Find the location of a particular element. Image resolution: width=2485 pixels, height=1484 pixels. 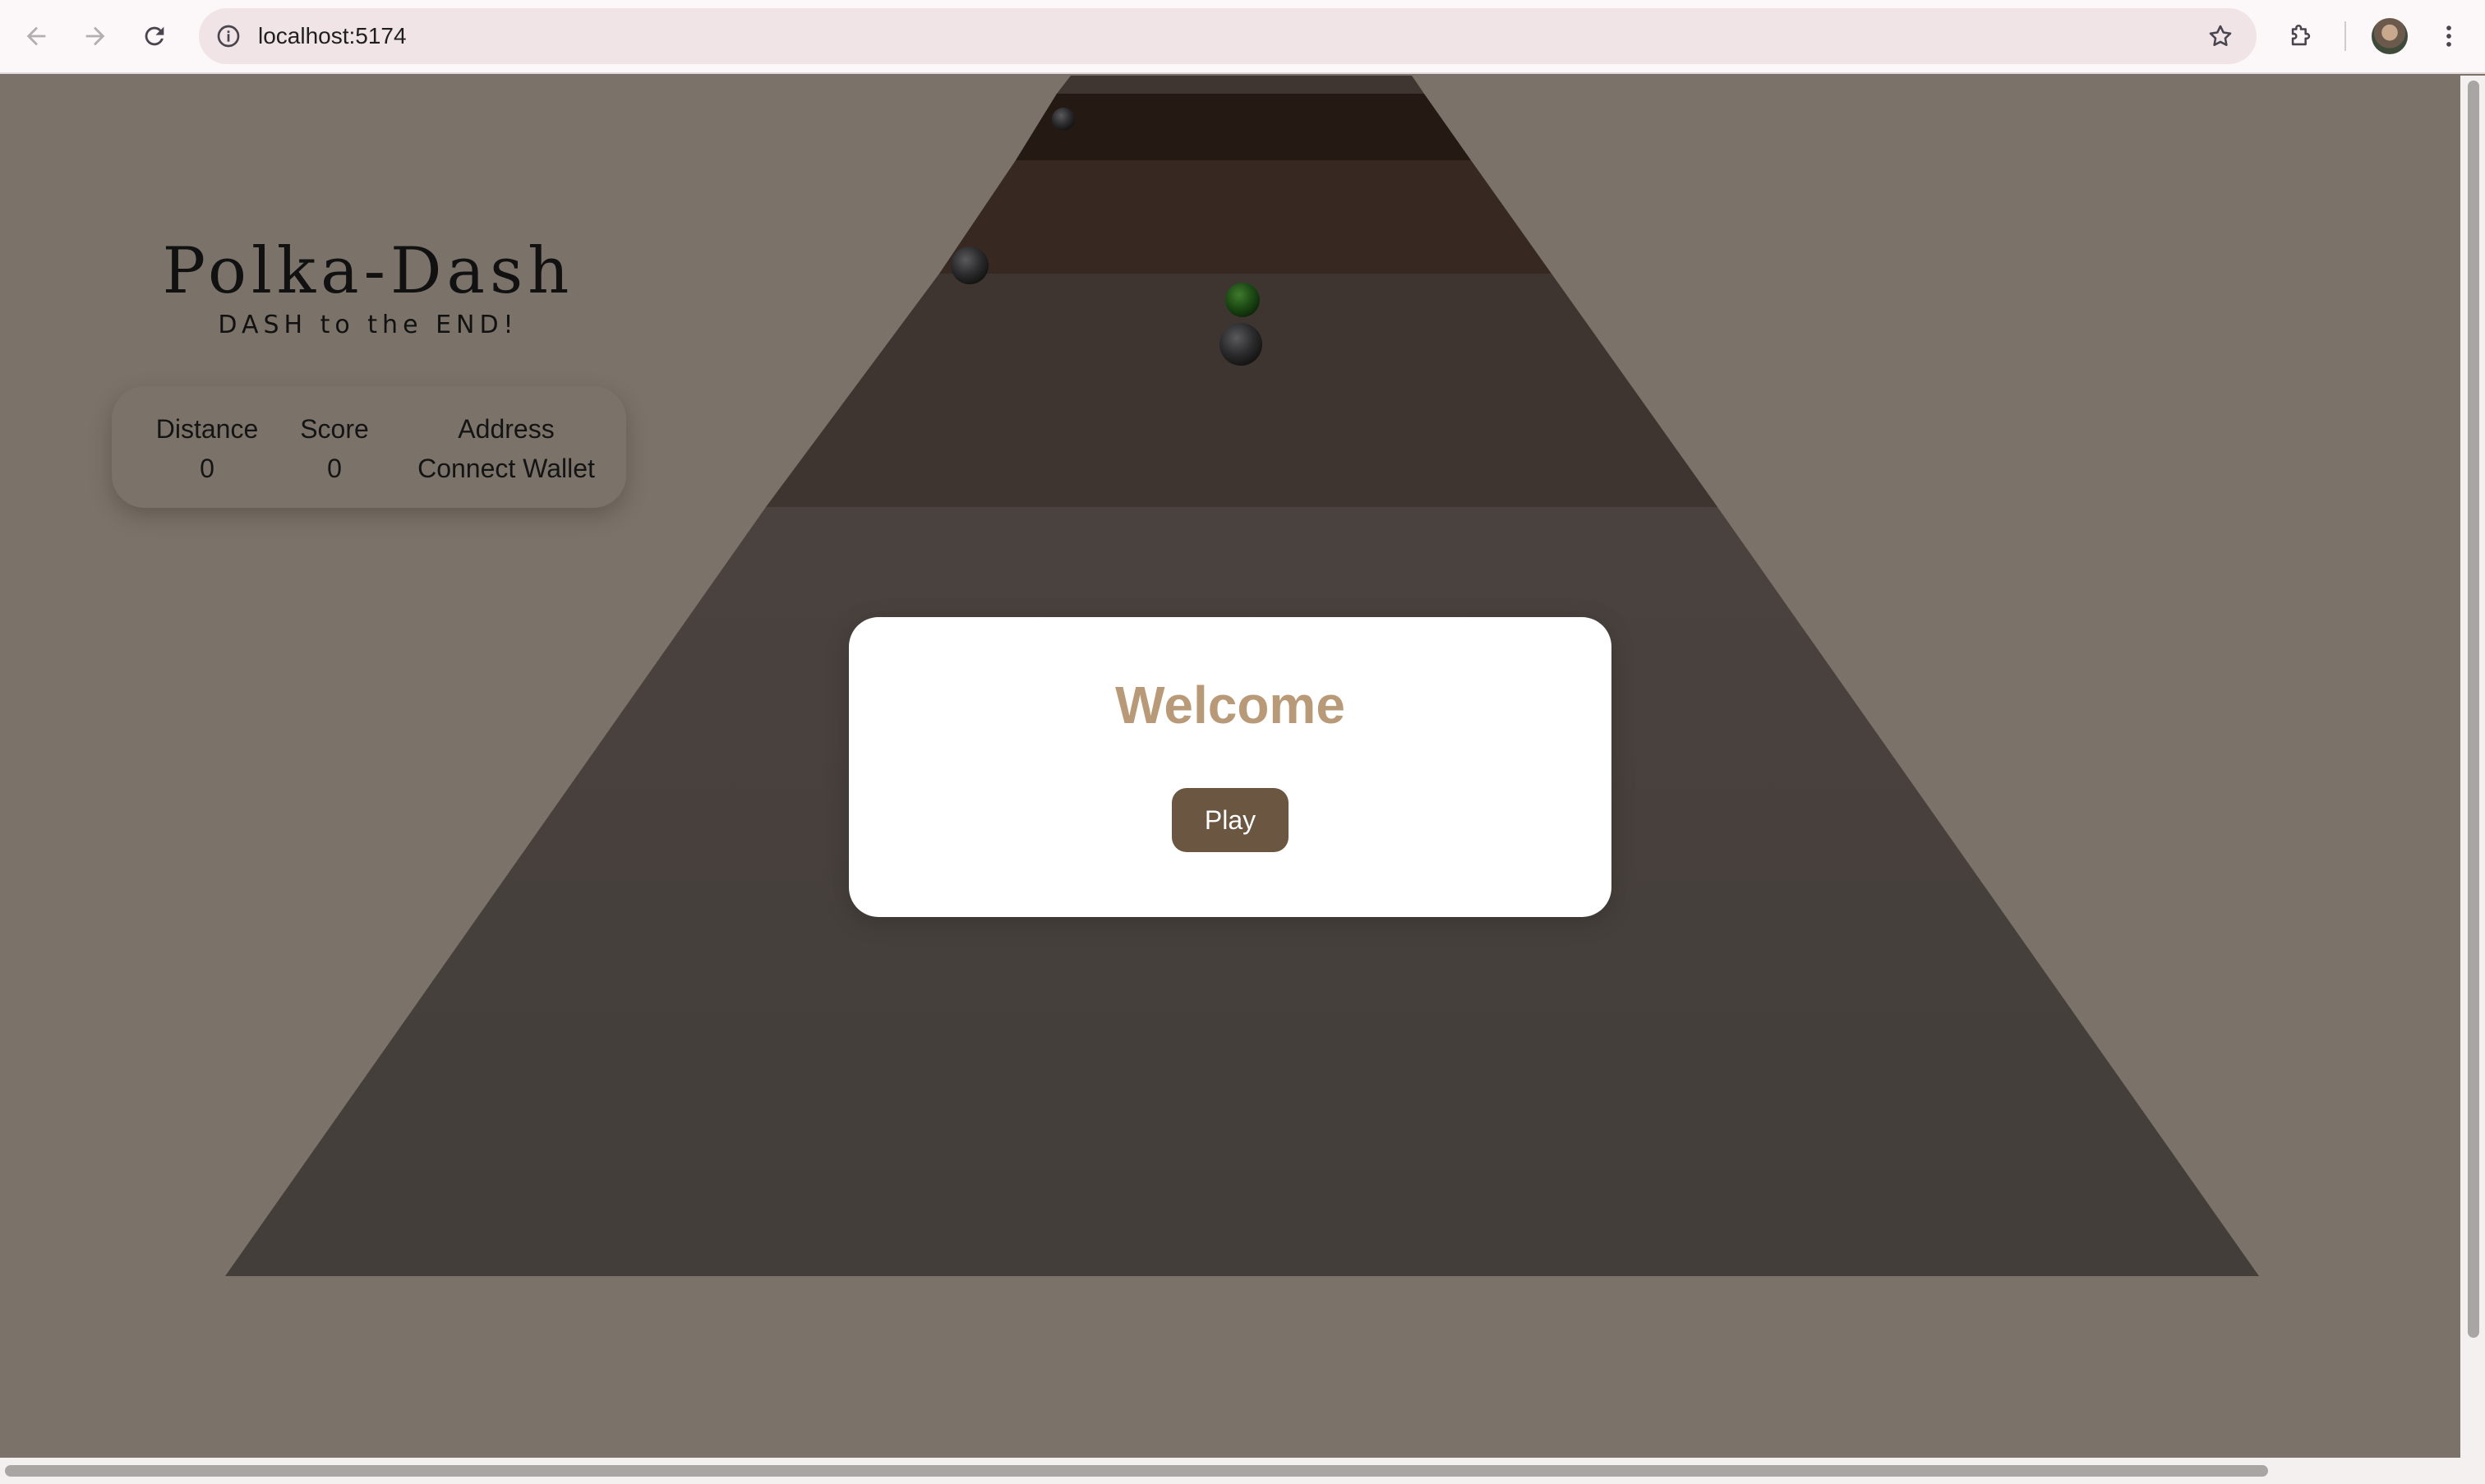

coin-ball is located at coordinates (1242, 300).